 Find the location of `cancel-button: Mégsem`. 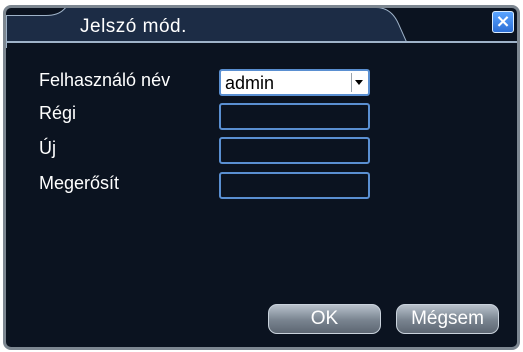

cancel-button: Mégsem is located at coordinates (447, 319).